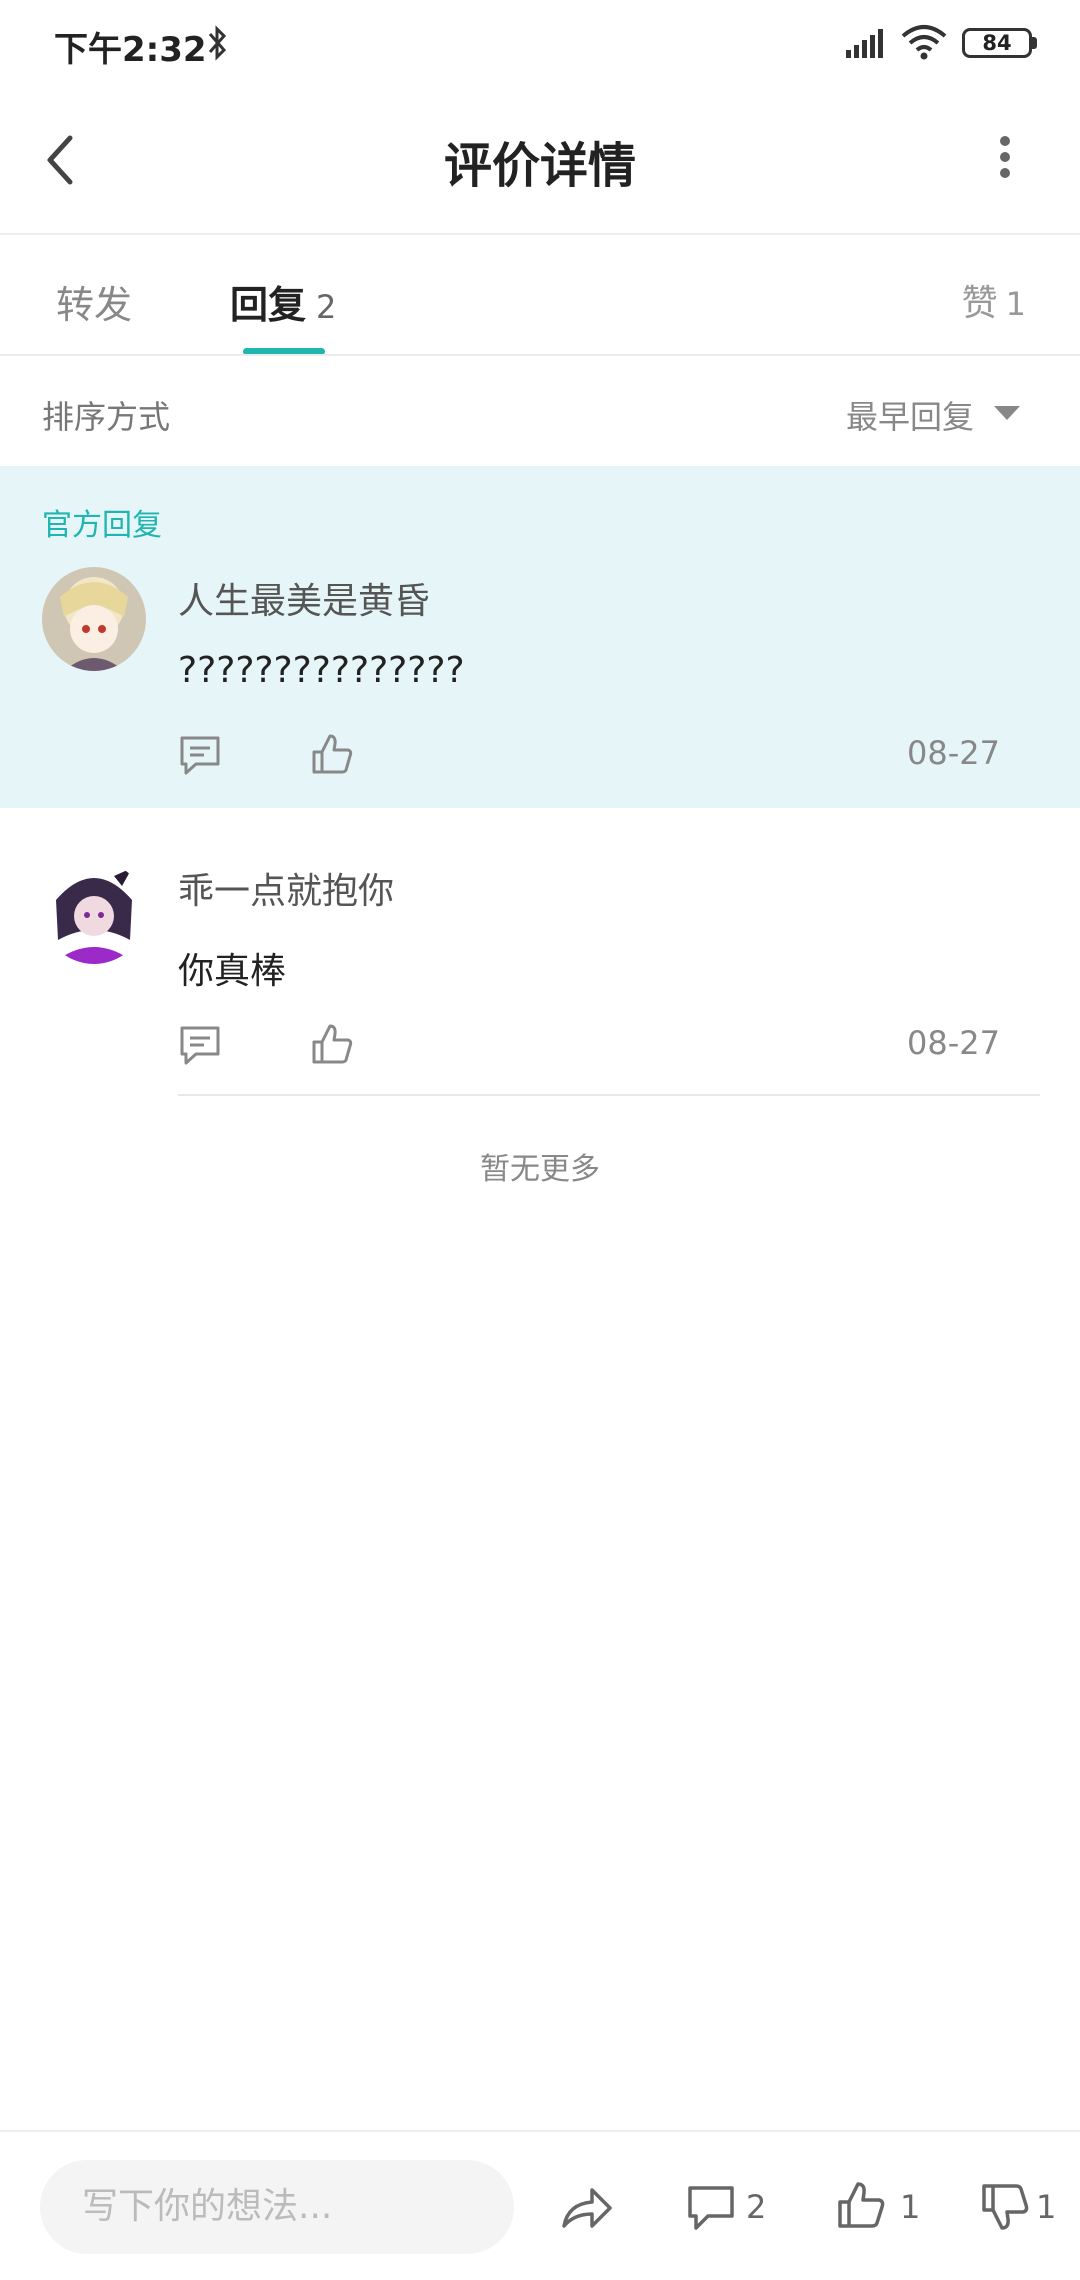  Describe the element at coordinates (997, 43) in the screenshot. I see `battery-icon: 84` at that location.